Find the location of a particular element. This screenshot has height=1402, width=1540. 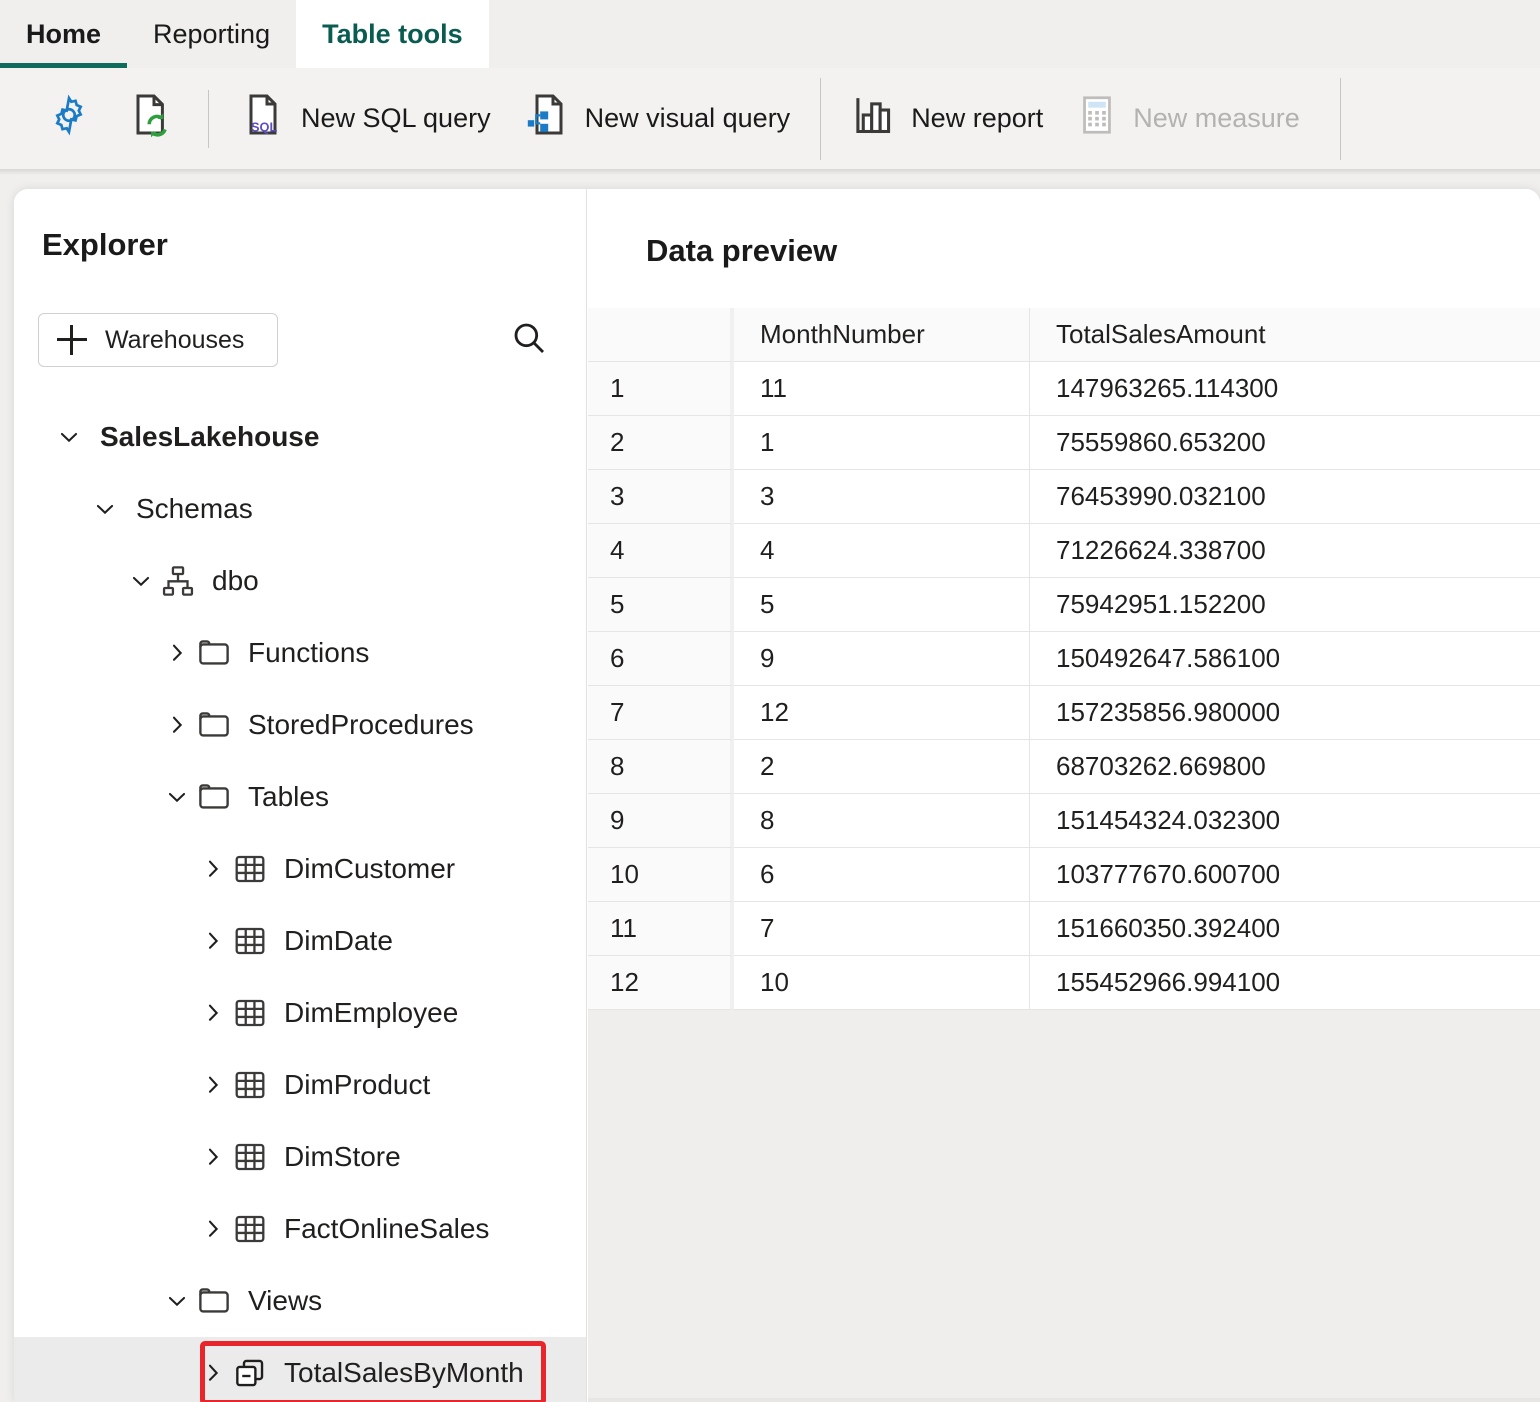

tab-reporting: Reporting is located at coordinates (211, 34).